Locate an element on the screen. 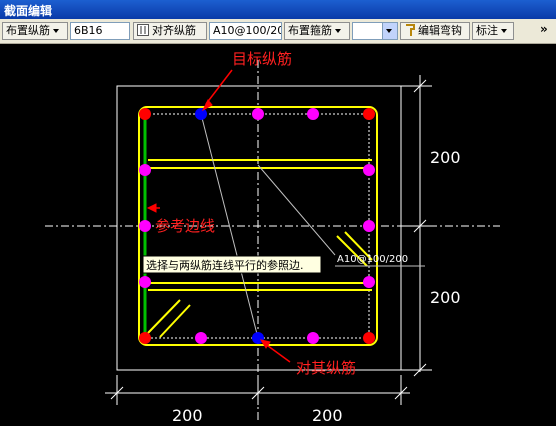  stirrup-layout-label: 布置箍筋 is located at coordinates (310, 30).